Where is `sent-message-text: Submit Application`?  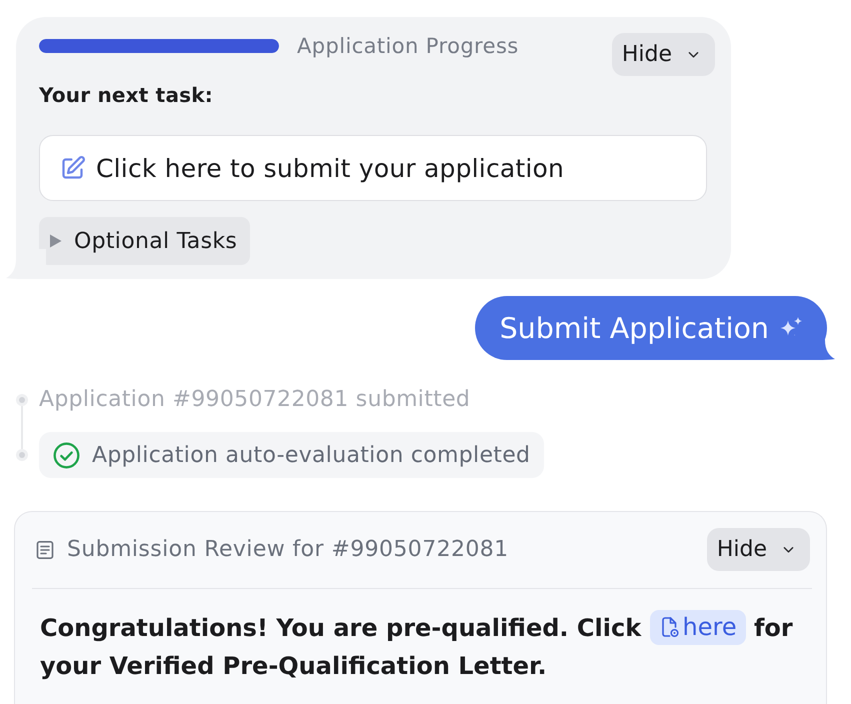
sent-message-text: Submit Application is located at coordinates (634, 328).